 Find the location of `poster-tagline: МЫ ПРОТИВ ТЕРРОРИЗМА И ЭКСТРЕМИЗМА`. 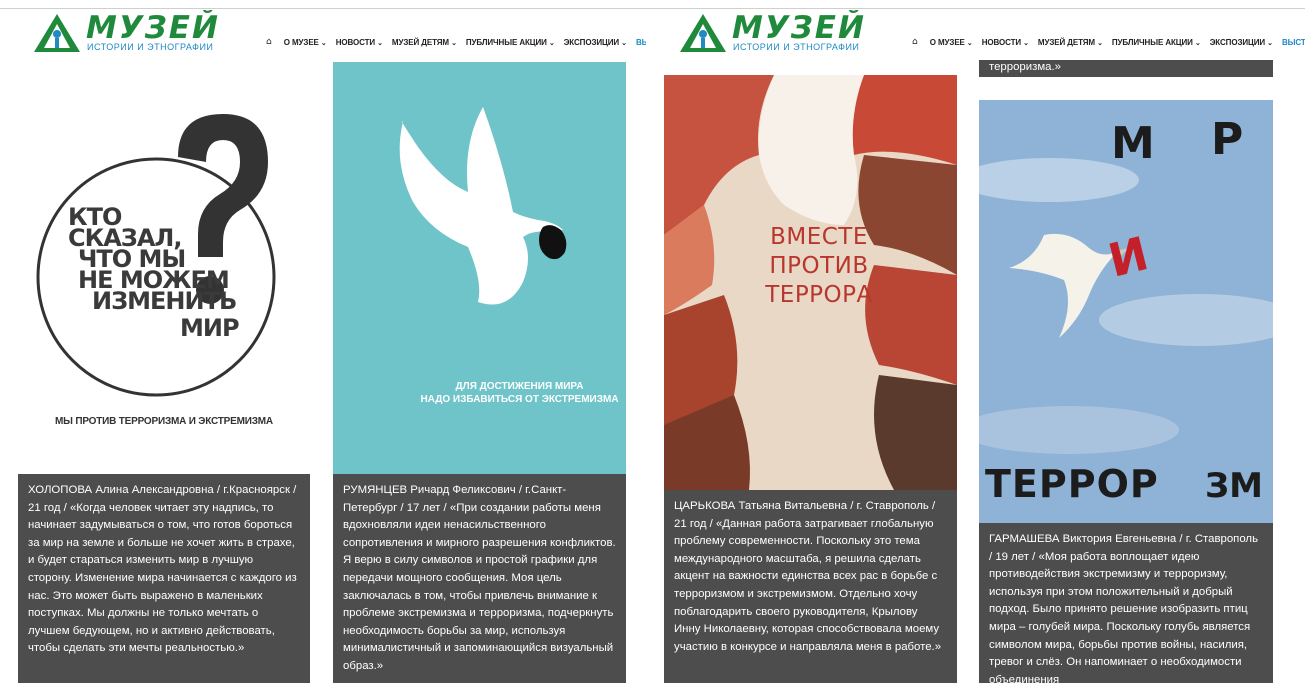

poster-tagline: МЫ ПРОТИВ ТЕРРОРИЗМА И ЭКСТРЕМИЗМА is located at coordinates (164, 421).